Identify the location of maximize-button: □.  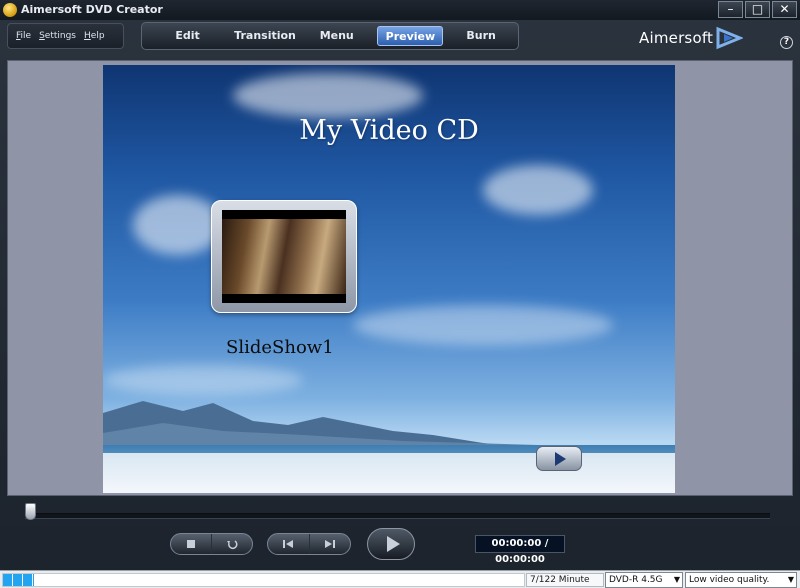
(757, 9).